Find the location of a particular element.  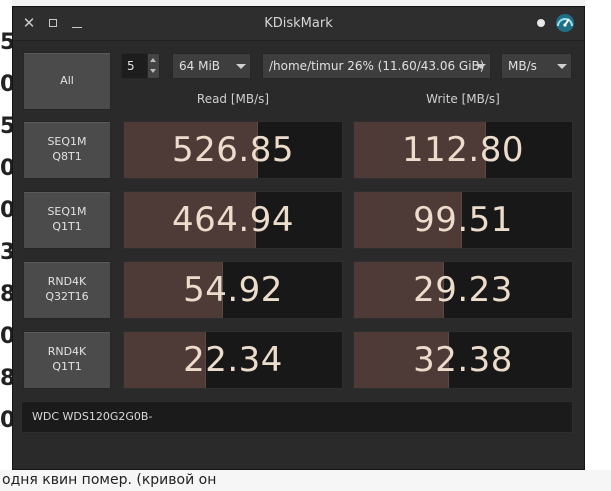

background-glyph: 3 is located at coordinates (6, 252).